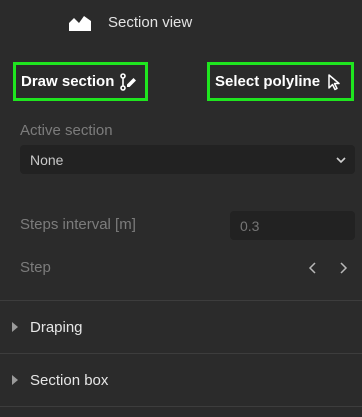  Describe the element at coordinates (78, 224) in the screenshot. I see `steps-interval-label: Steps interval [m]` at that location.